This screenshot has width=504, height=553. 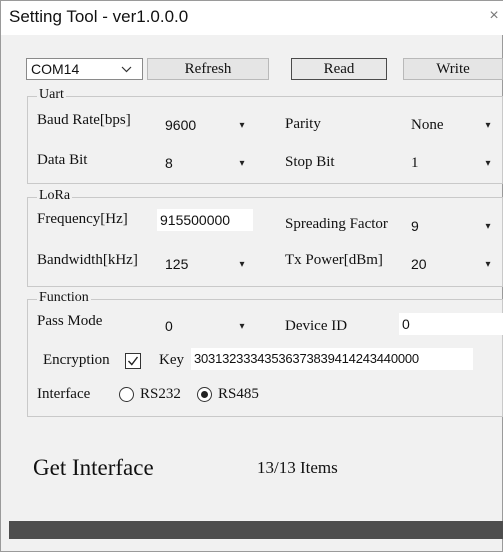 I want to click on title-bar: Setting Tool - ver1.0.0.0 ×, so click(x=252, y=18).